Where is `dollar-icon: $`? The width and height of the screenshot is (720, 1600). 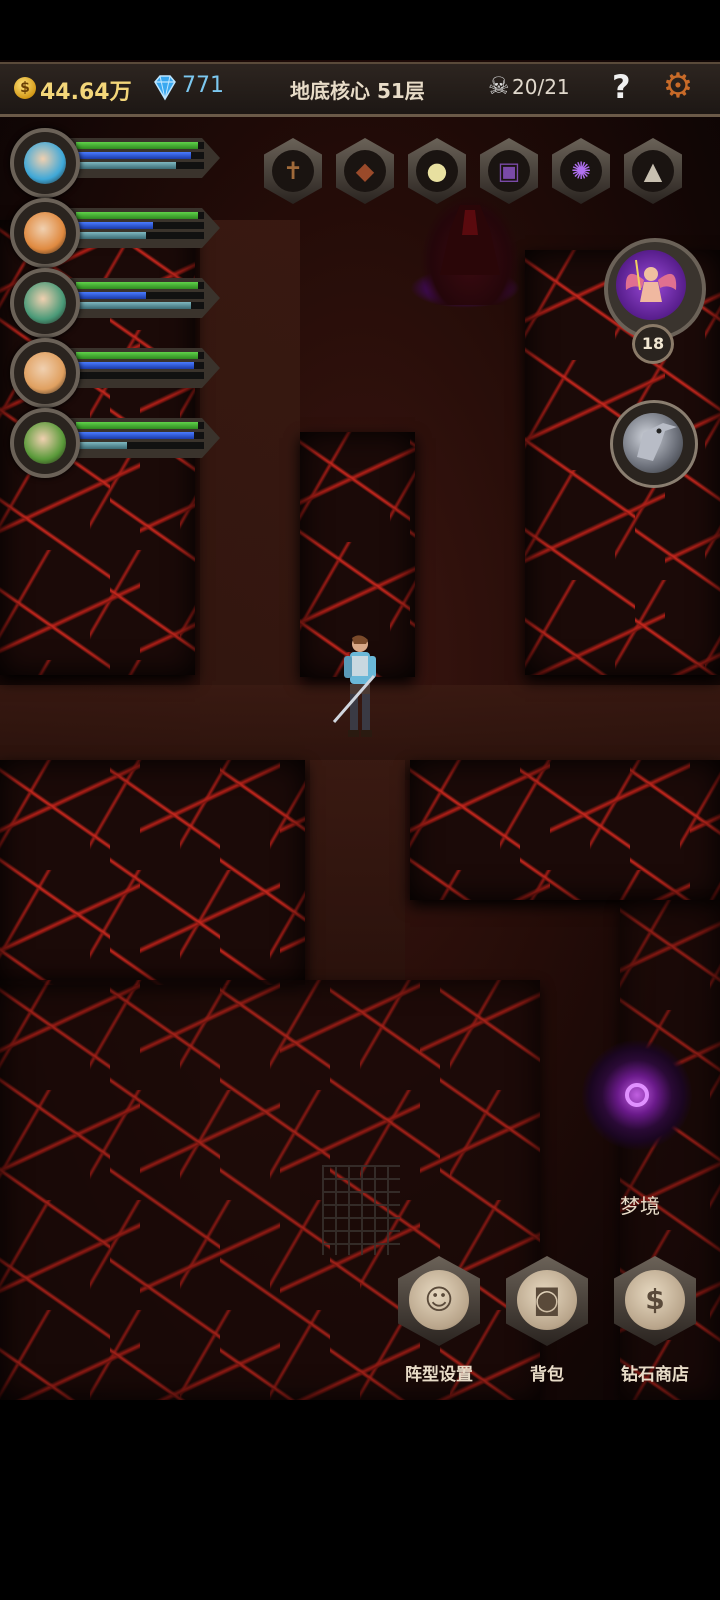 dollar-icon: $ is located at coordinates (655, 1300).